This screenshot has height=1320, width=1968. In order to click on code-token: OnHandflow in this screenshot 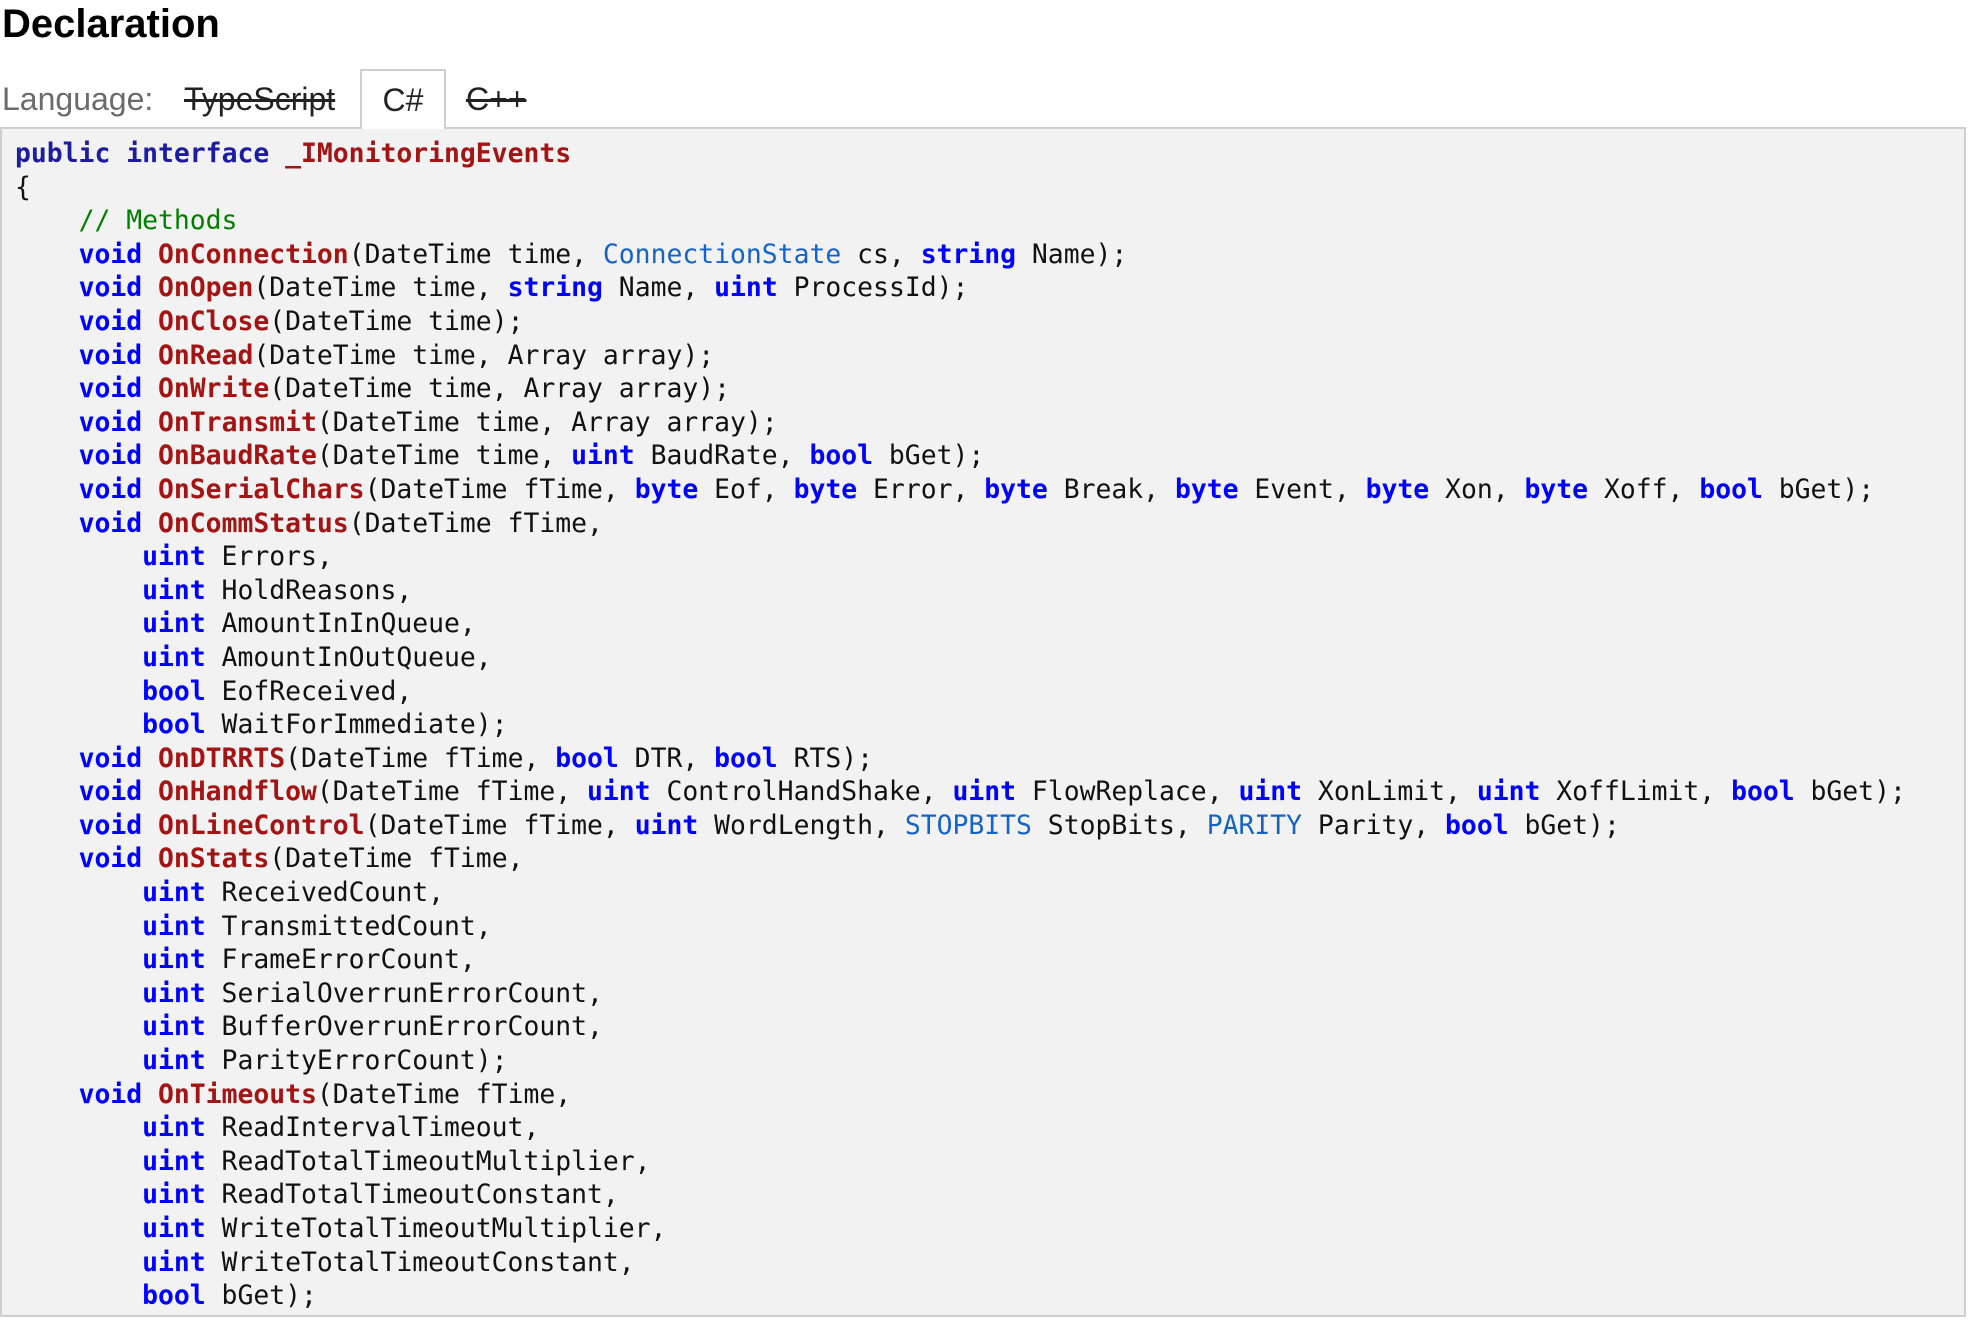, I will do `click(237, 792)`.